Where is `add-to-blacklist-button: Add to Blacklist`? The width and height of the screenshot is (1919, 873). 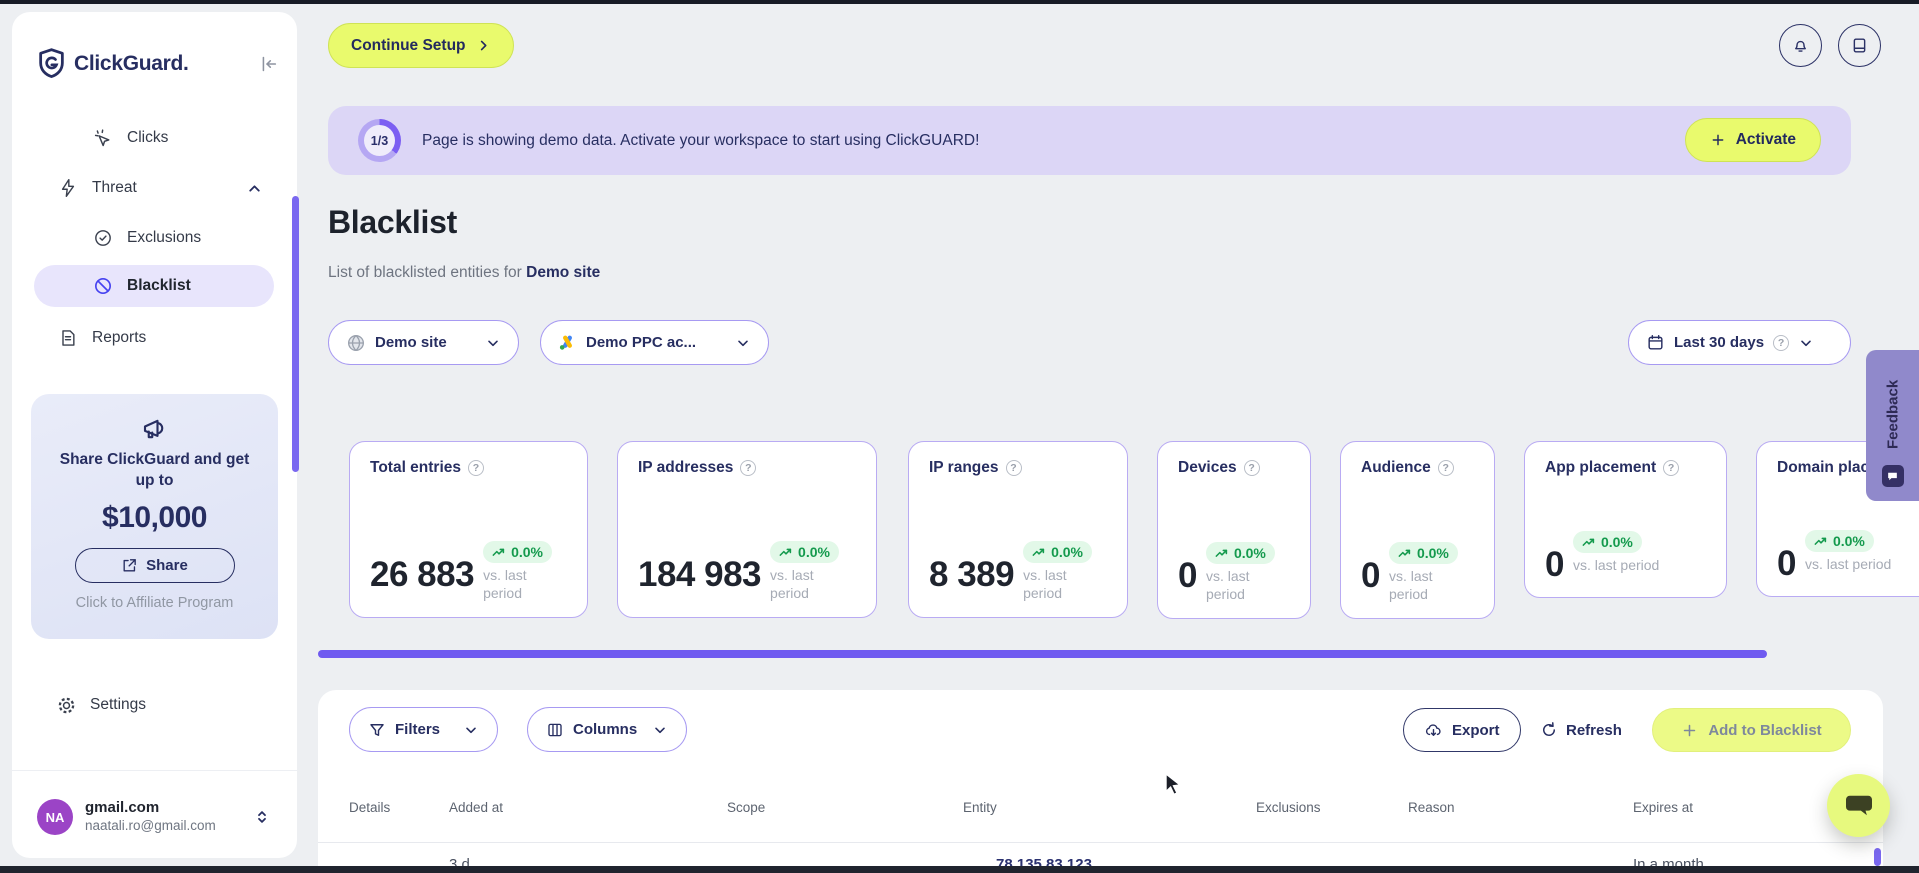
add-to-blacklist-button: Add to Blacklist is located at coordinates (1751, 730).